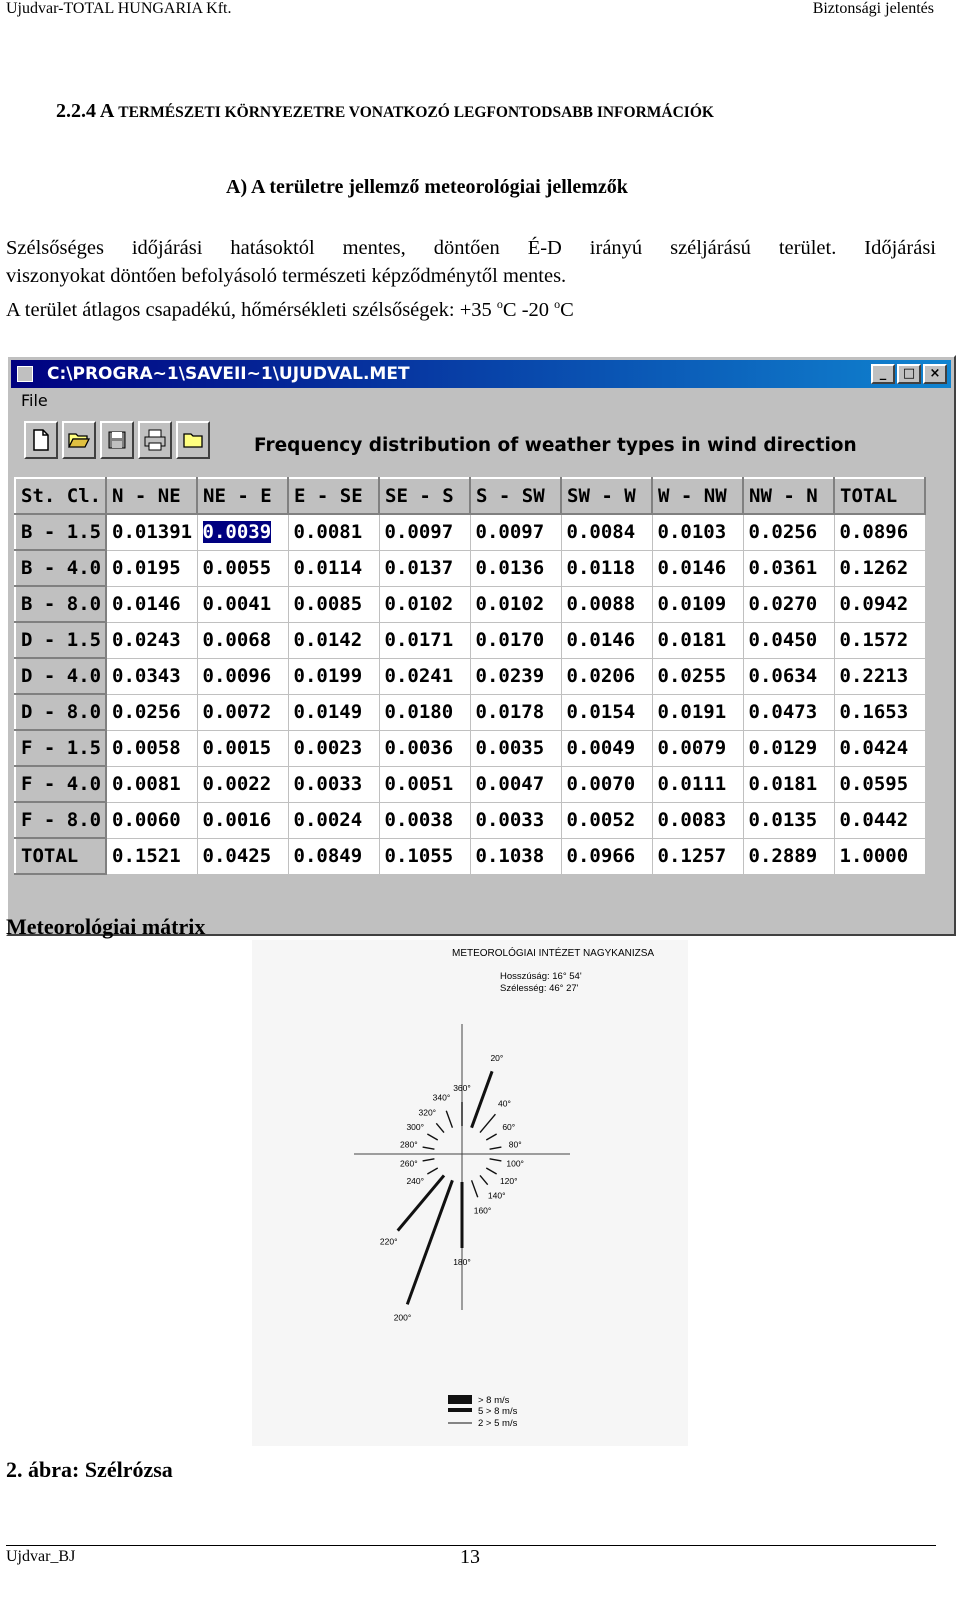 The width and height of the screenshot is (960, 1605). I want to click on table-cell: 0.0154, so click(606, 712).